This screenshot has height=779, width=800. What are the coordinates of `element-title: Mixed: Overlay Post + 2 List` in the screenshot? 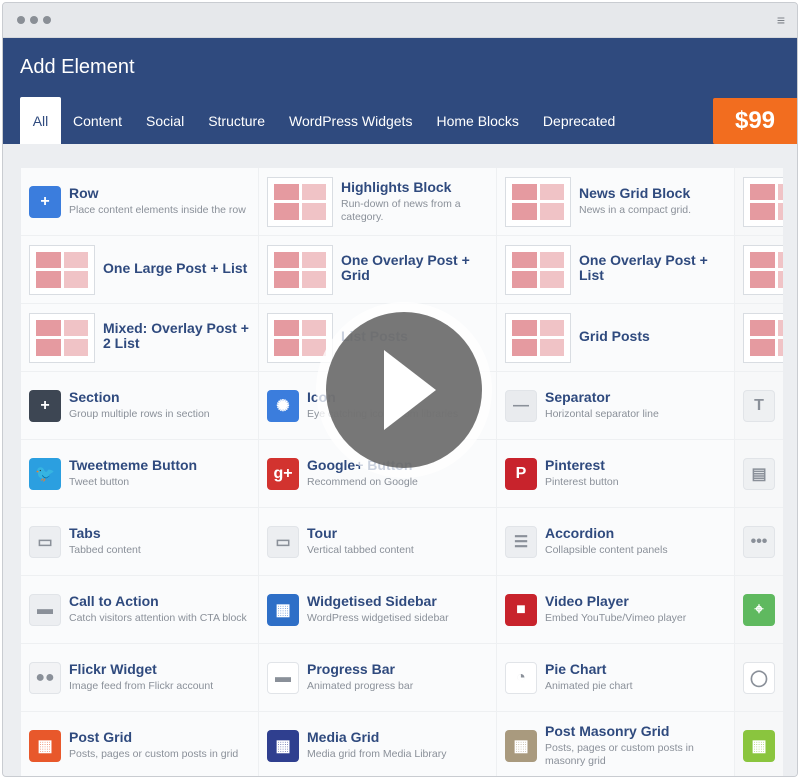 It's located at (176, 335).